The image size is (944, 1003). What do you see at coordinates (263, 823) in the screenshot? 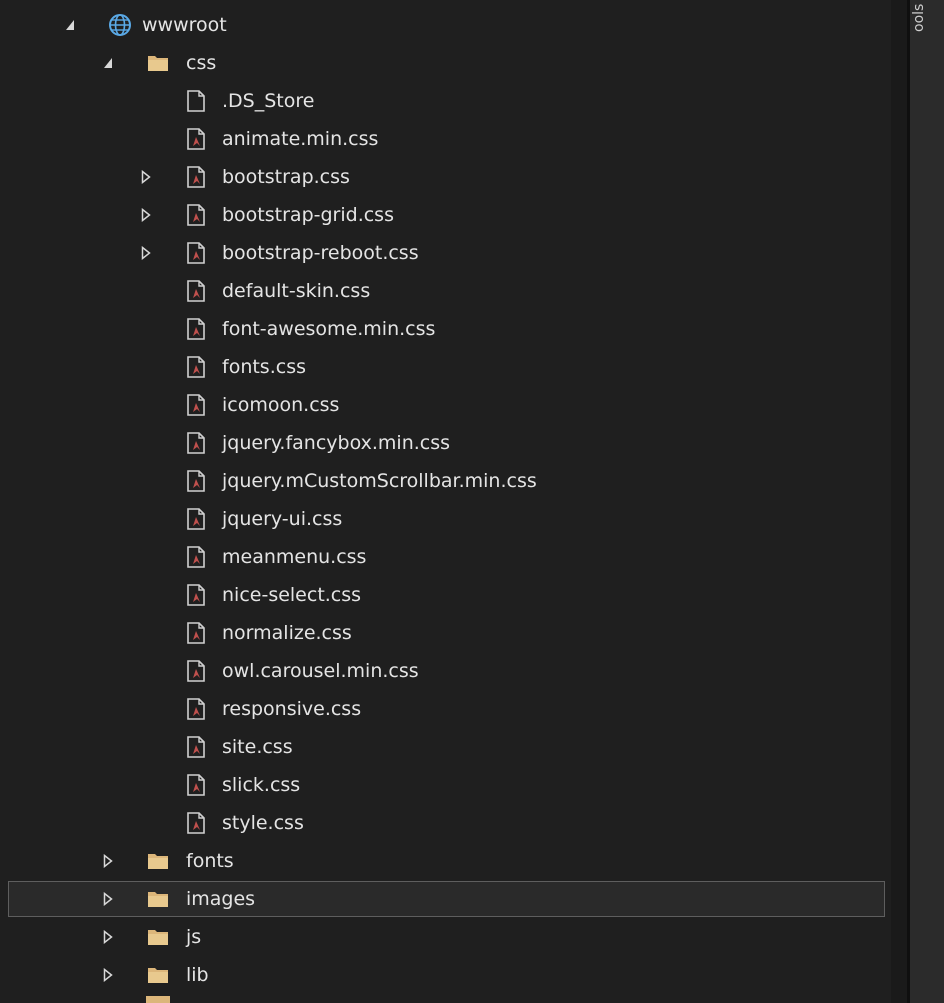
I see `tree-item-label: style.css` at bounding box center [263, 823].